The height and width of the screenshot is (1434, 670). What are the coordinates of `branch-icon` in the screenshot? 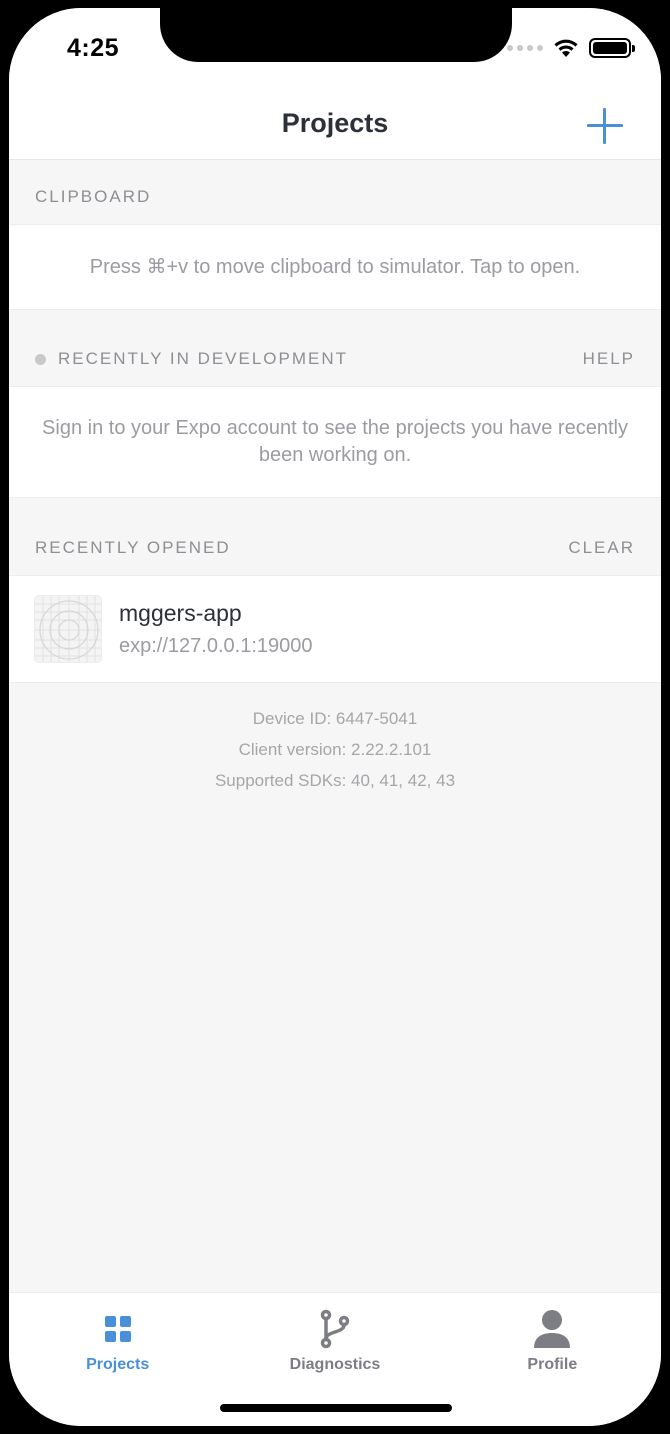 It's located at (335, 1329).